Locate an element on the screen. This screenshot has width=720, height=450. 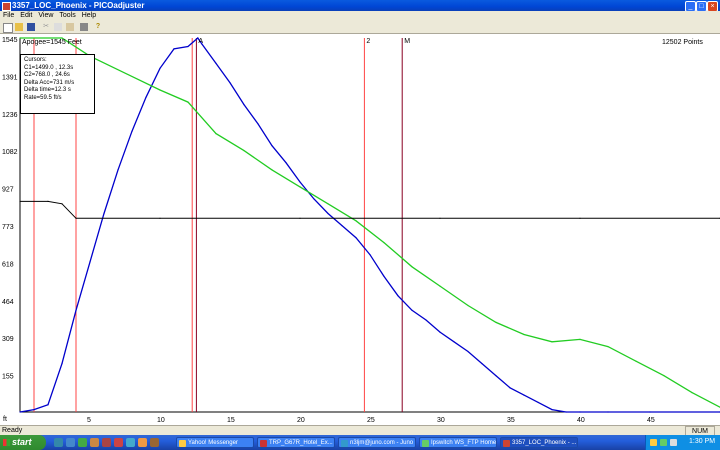
task-yahoo-messenger: Yahoo! Messenger is located at coordinates (215, 442).